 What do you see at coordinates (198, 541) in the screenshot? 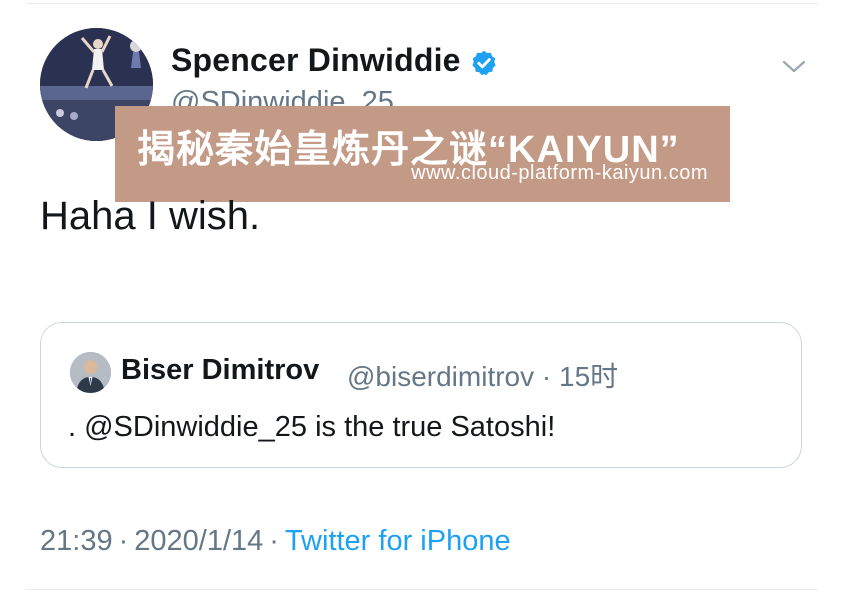
I see `tweet-date: 2020/1/14` at bounding box center [198, 541].